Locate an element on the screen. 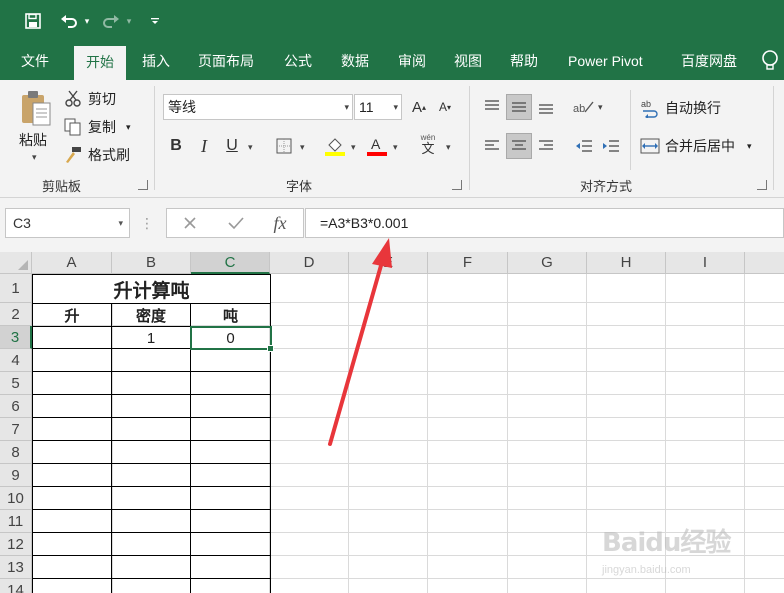 This screenshot has height=593, width=784. align-center-icon is located at coordinates (519, 146).